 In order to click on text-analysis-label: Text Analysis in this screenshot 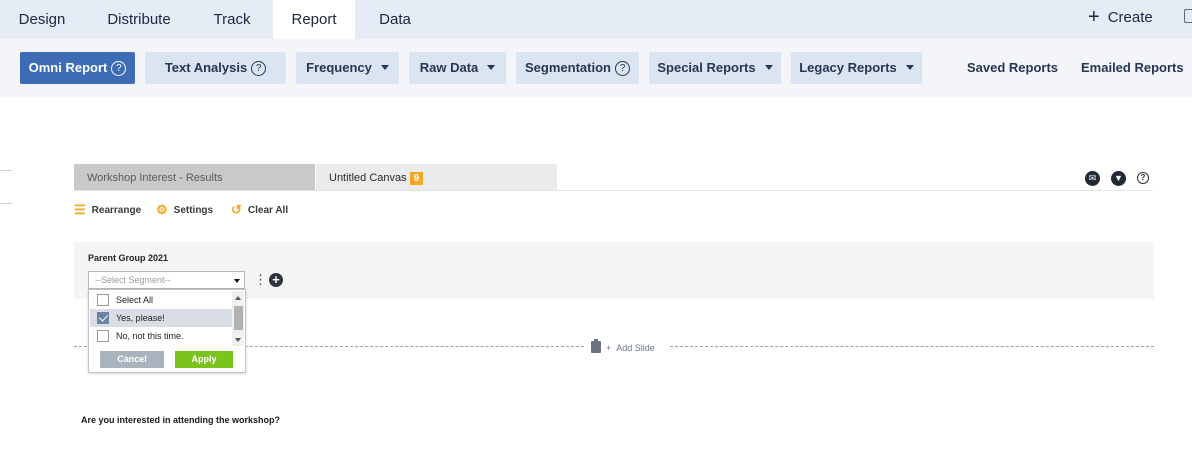, I will do `click(206, 67)`.